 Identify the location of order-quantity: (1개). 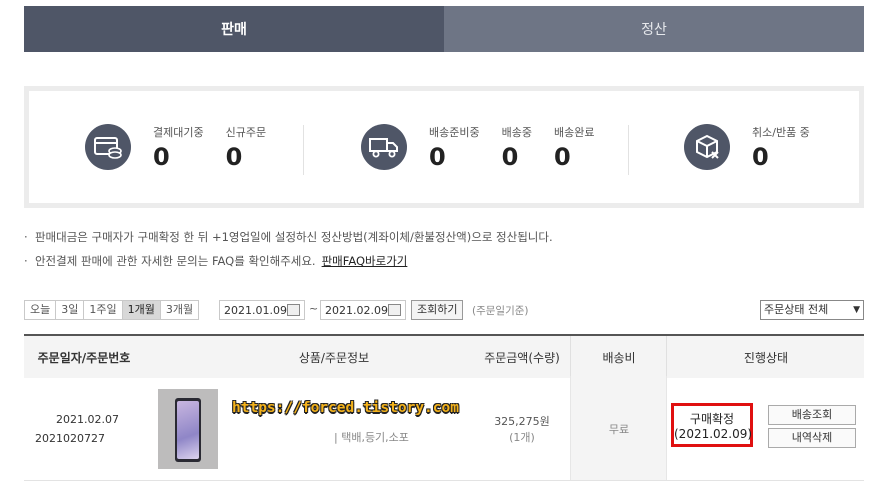
(522, 437).